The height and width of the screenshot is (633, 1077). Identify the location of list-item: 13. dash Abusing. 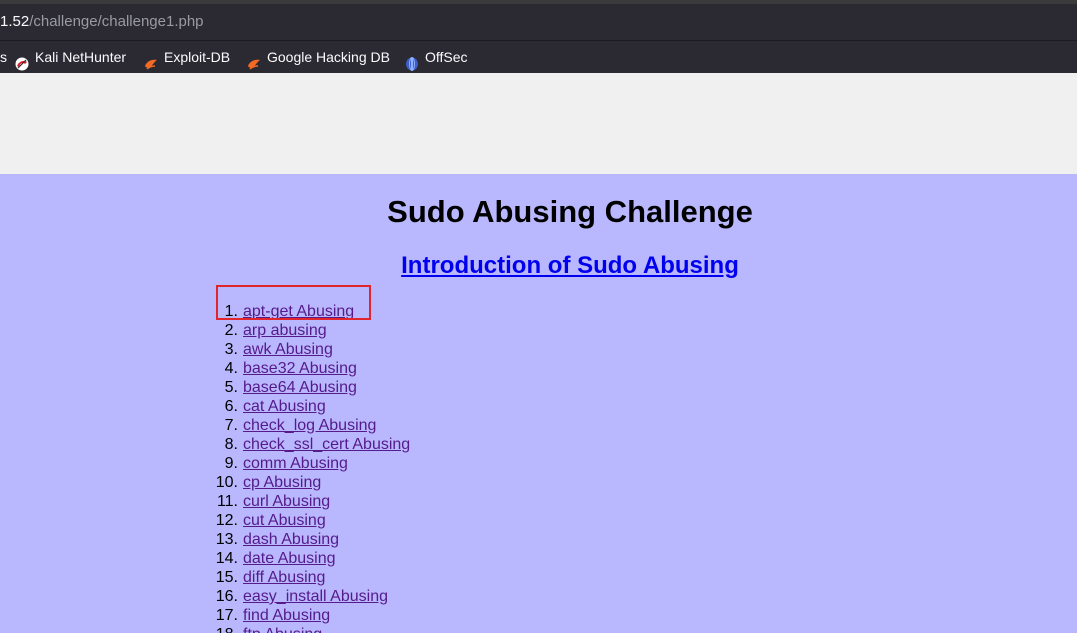
(305, 539).